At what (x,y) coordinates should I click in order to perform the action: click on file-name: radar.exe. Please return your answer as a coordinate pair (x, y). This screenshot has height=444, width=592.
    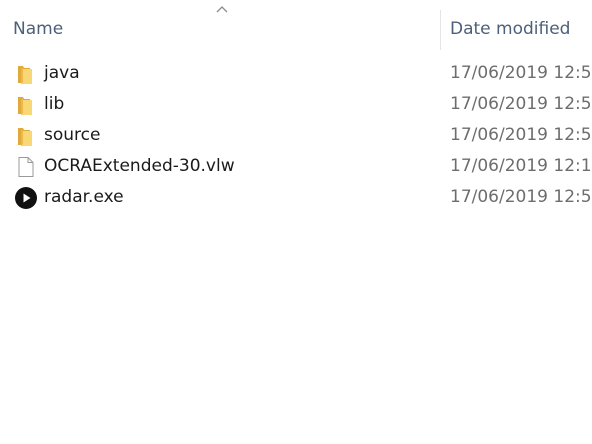
    Looking at the image, I should click on (84, 197).